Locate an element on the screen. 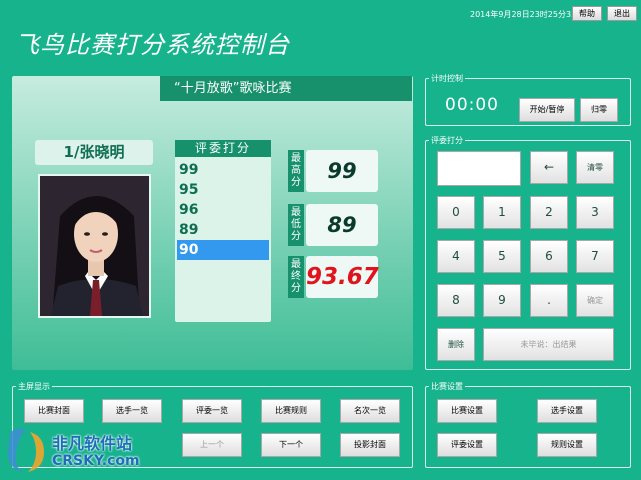 The image size is (641, 480). key-5: 5 is located at coordinates (502, 256).